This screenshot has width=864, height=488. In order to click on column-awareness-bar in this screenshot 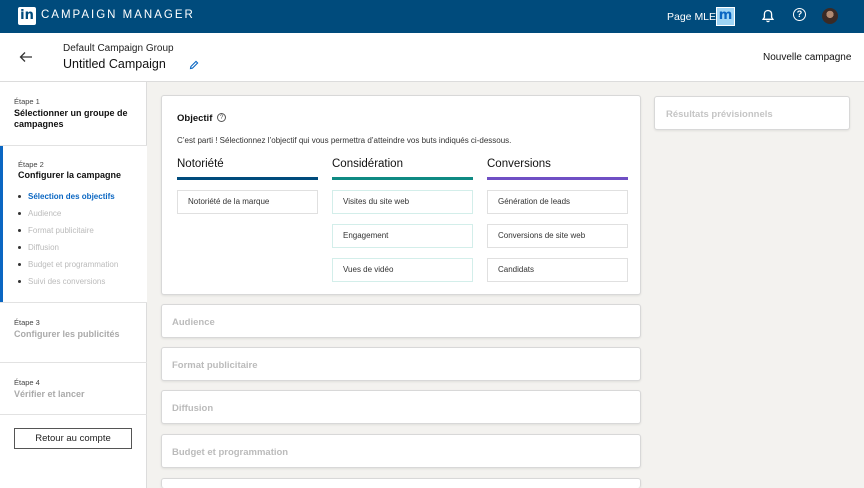, I will do `click(247, 178)`.